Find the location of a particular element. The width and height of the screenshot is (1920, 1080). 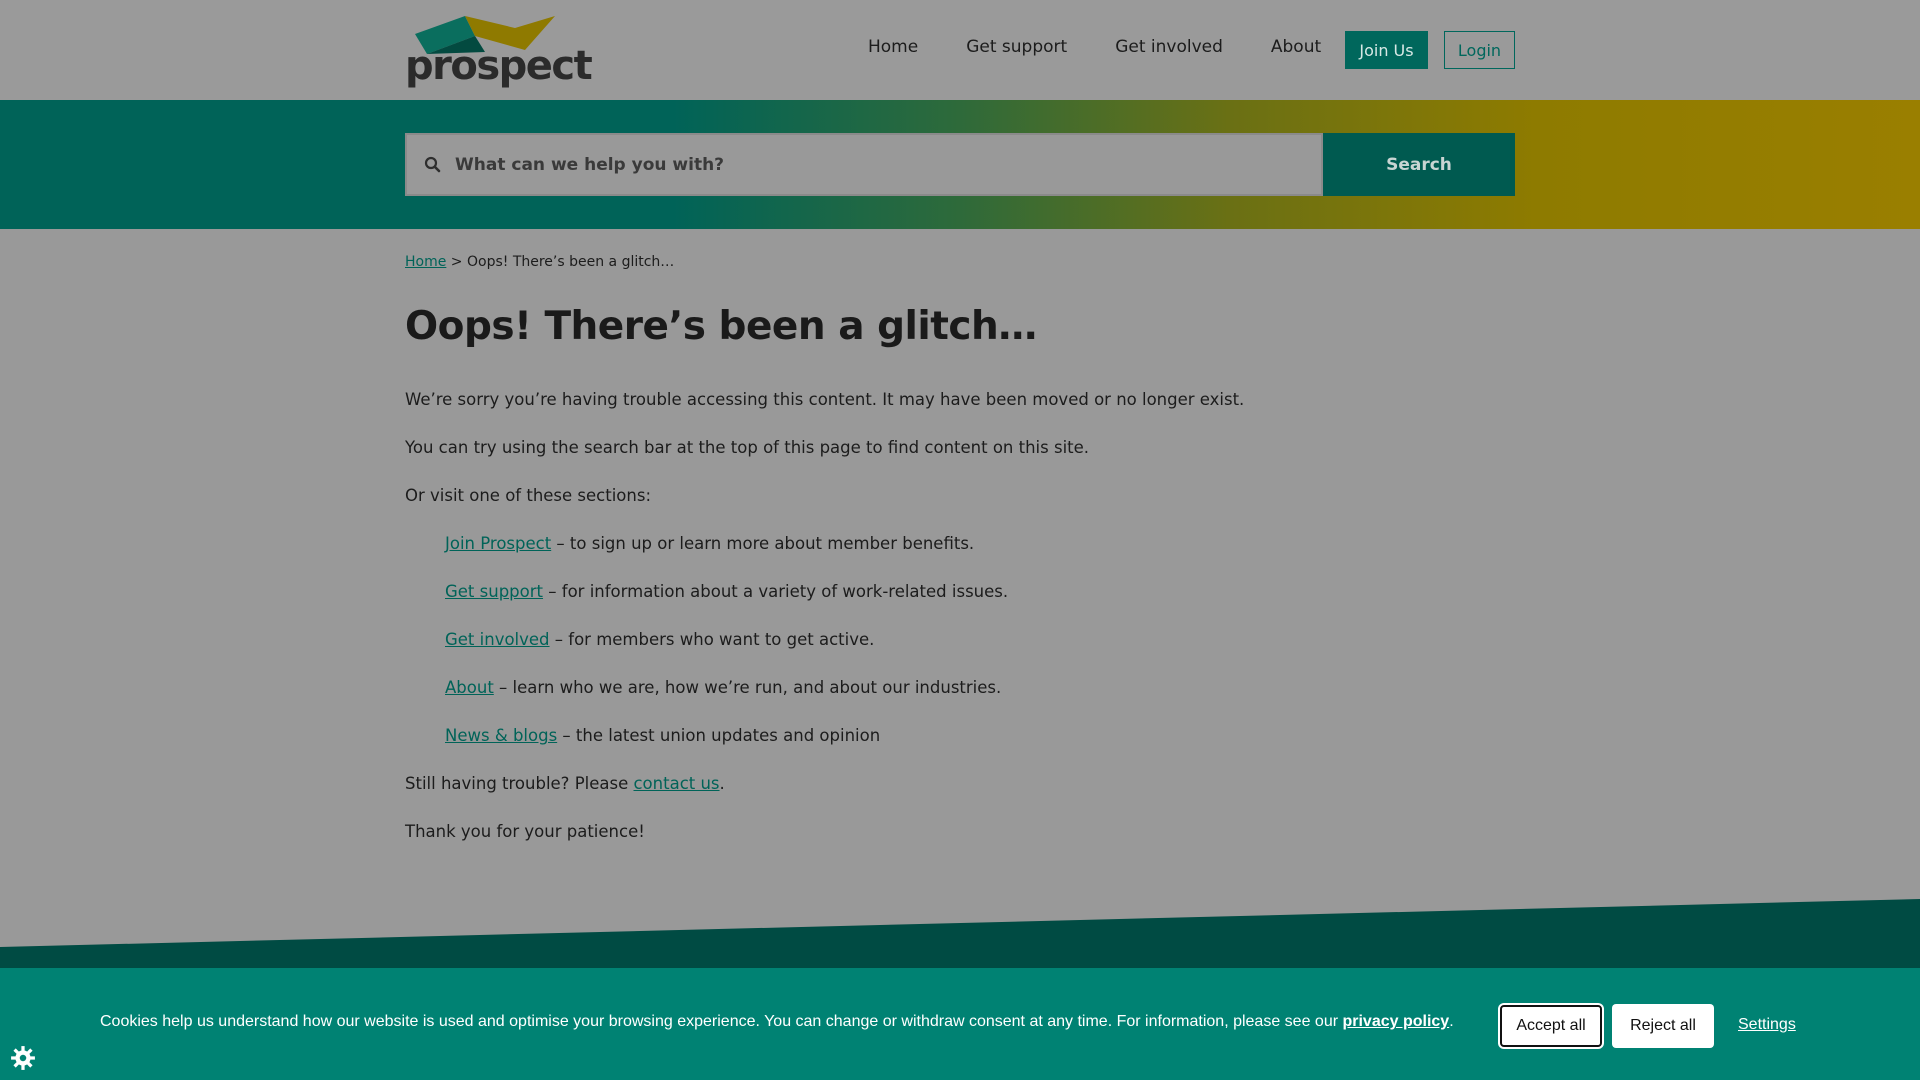

search-button: Search is located at coordinates (1419, 164).